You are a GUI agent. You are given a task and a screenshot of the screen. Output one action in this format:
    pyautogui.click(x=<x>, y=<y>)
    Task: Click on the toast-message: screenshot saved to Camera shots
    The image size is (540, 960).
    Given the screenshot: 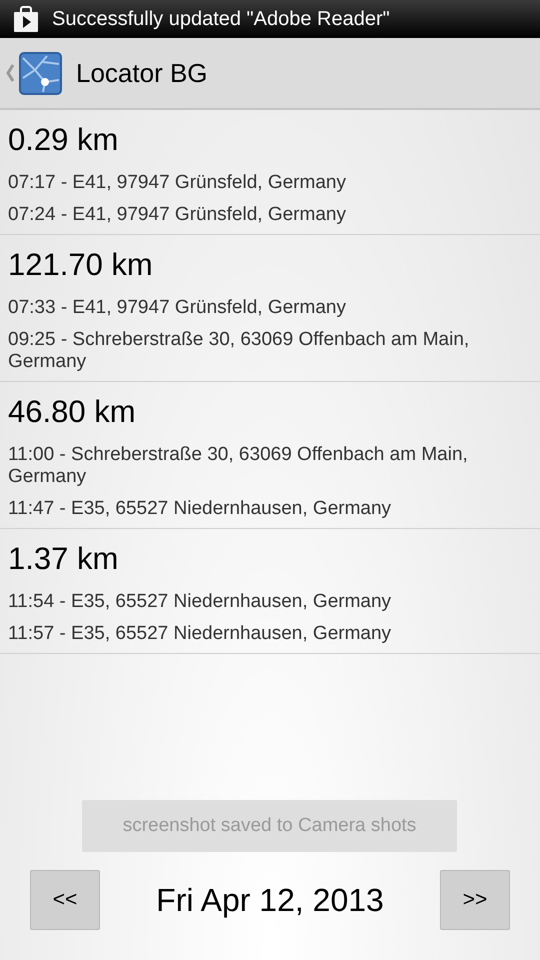 What is the action you would take?
    pyautogui.click(x=269, y=826)
    